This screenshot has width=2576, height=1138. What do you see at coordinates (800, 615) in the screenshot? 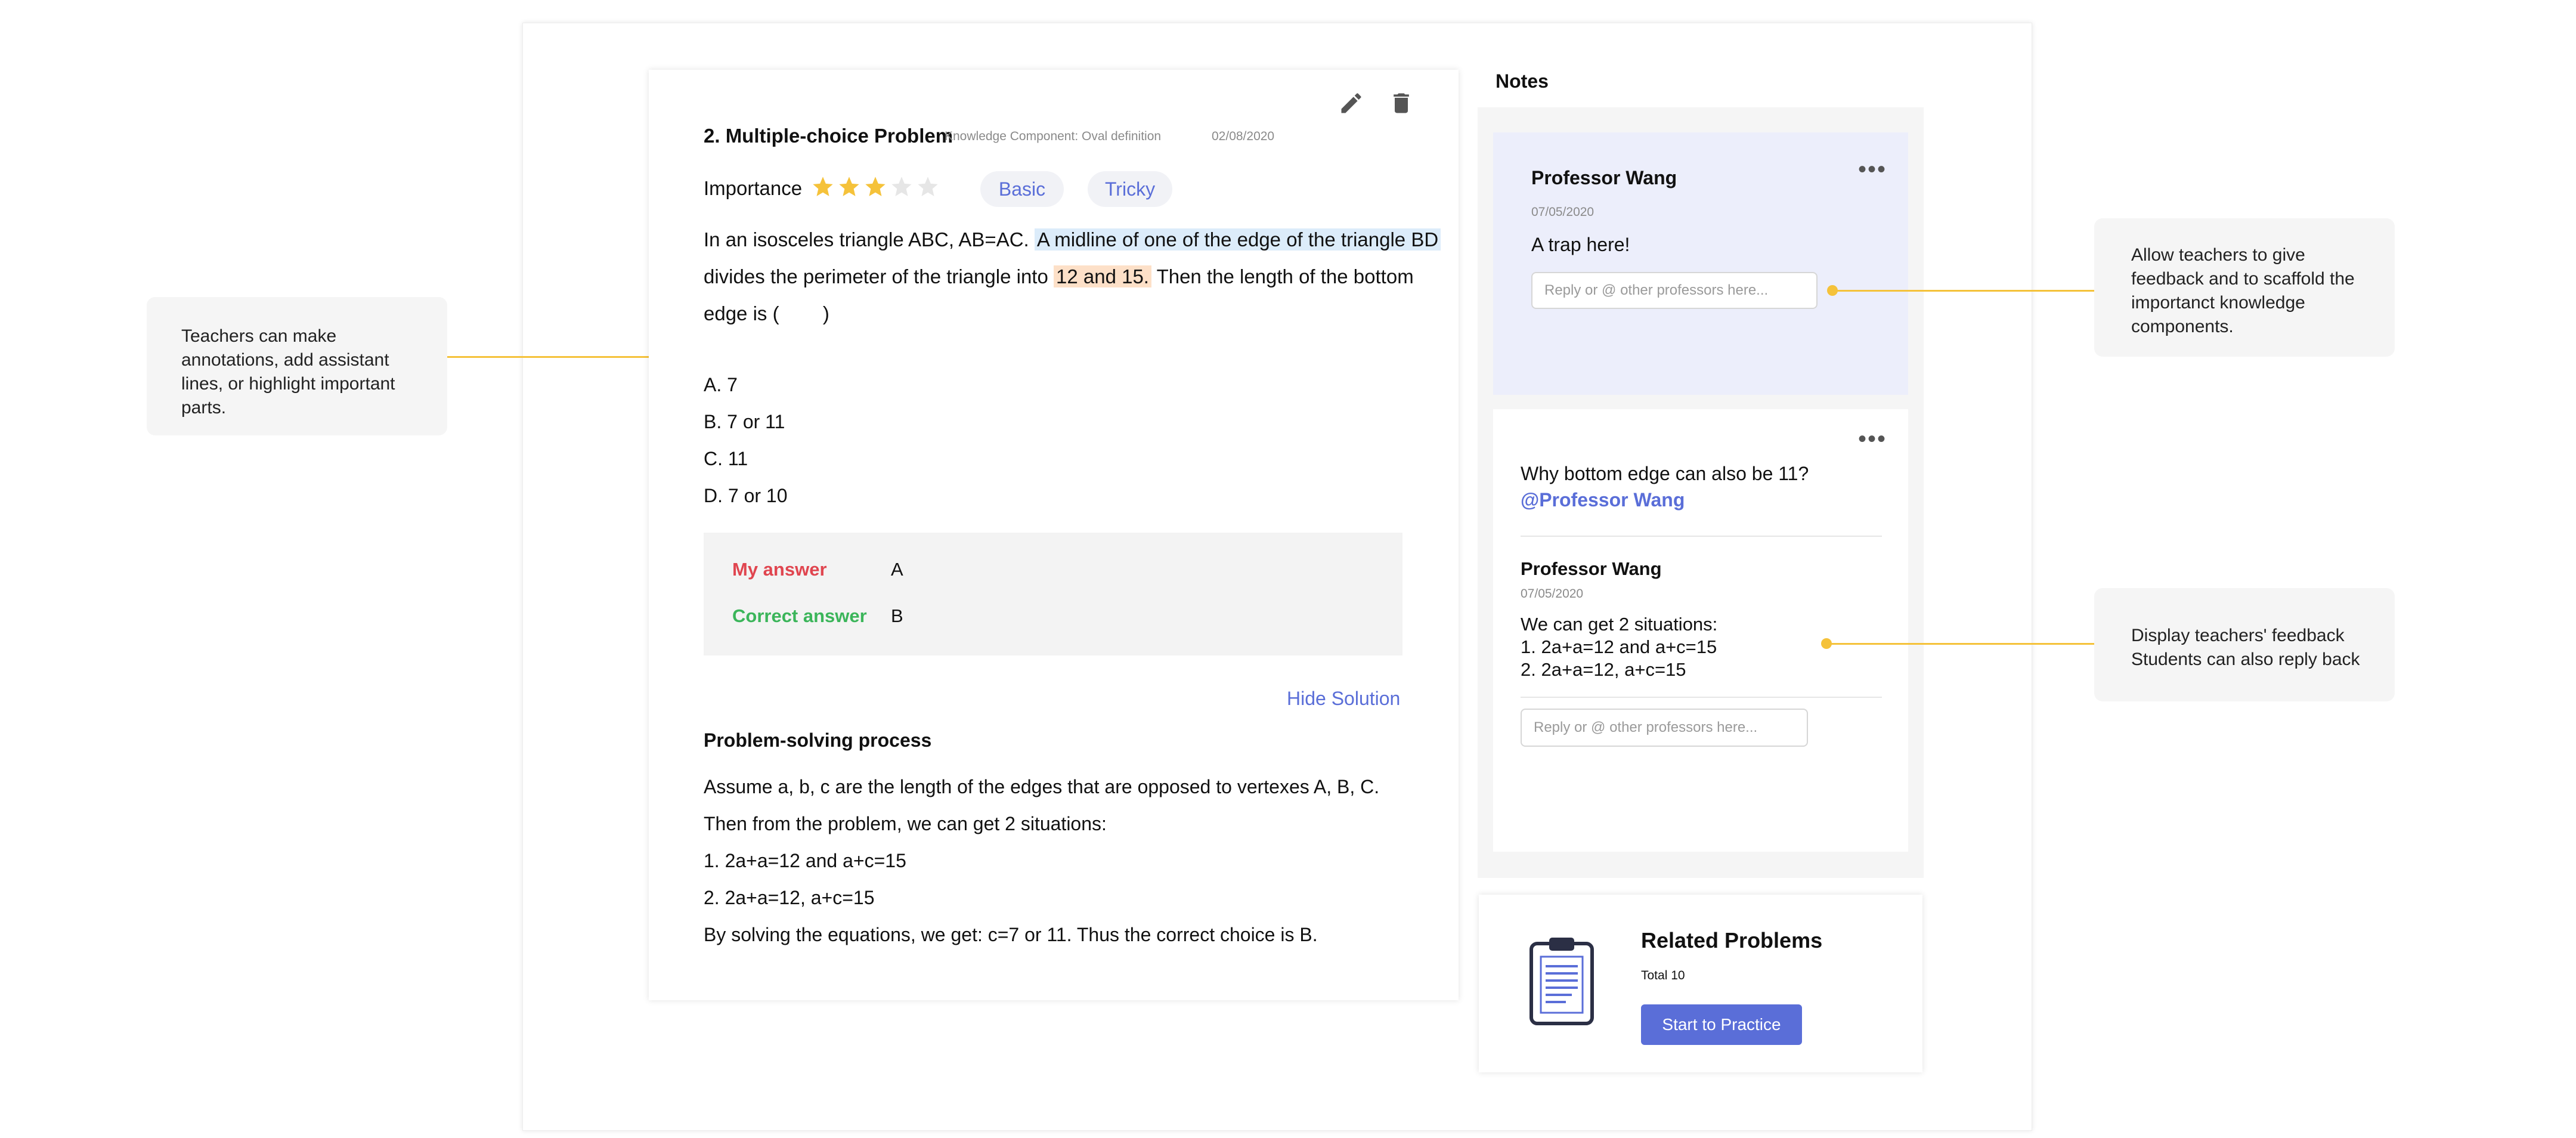
I see `correct-answer-label: Correct answer` at bounding box center [800, 615].